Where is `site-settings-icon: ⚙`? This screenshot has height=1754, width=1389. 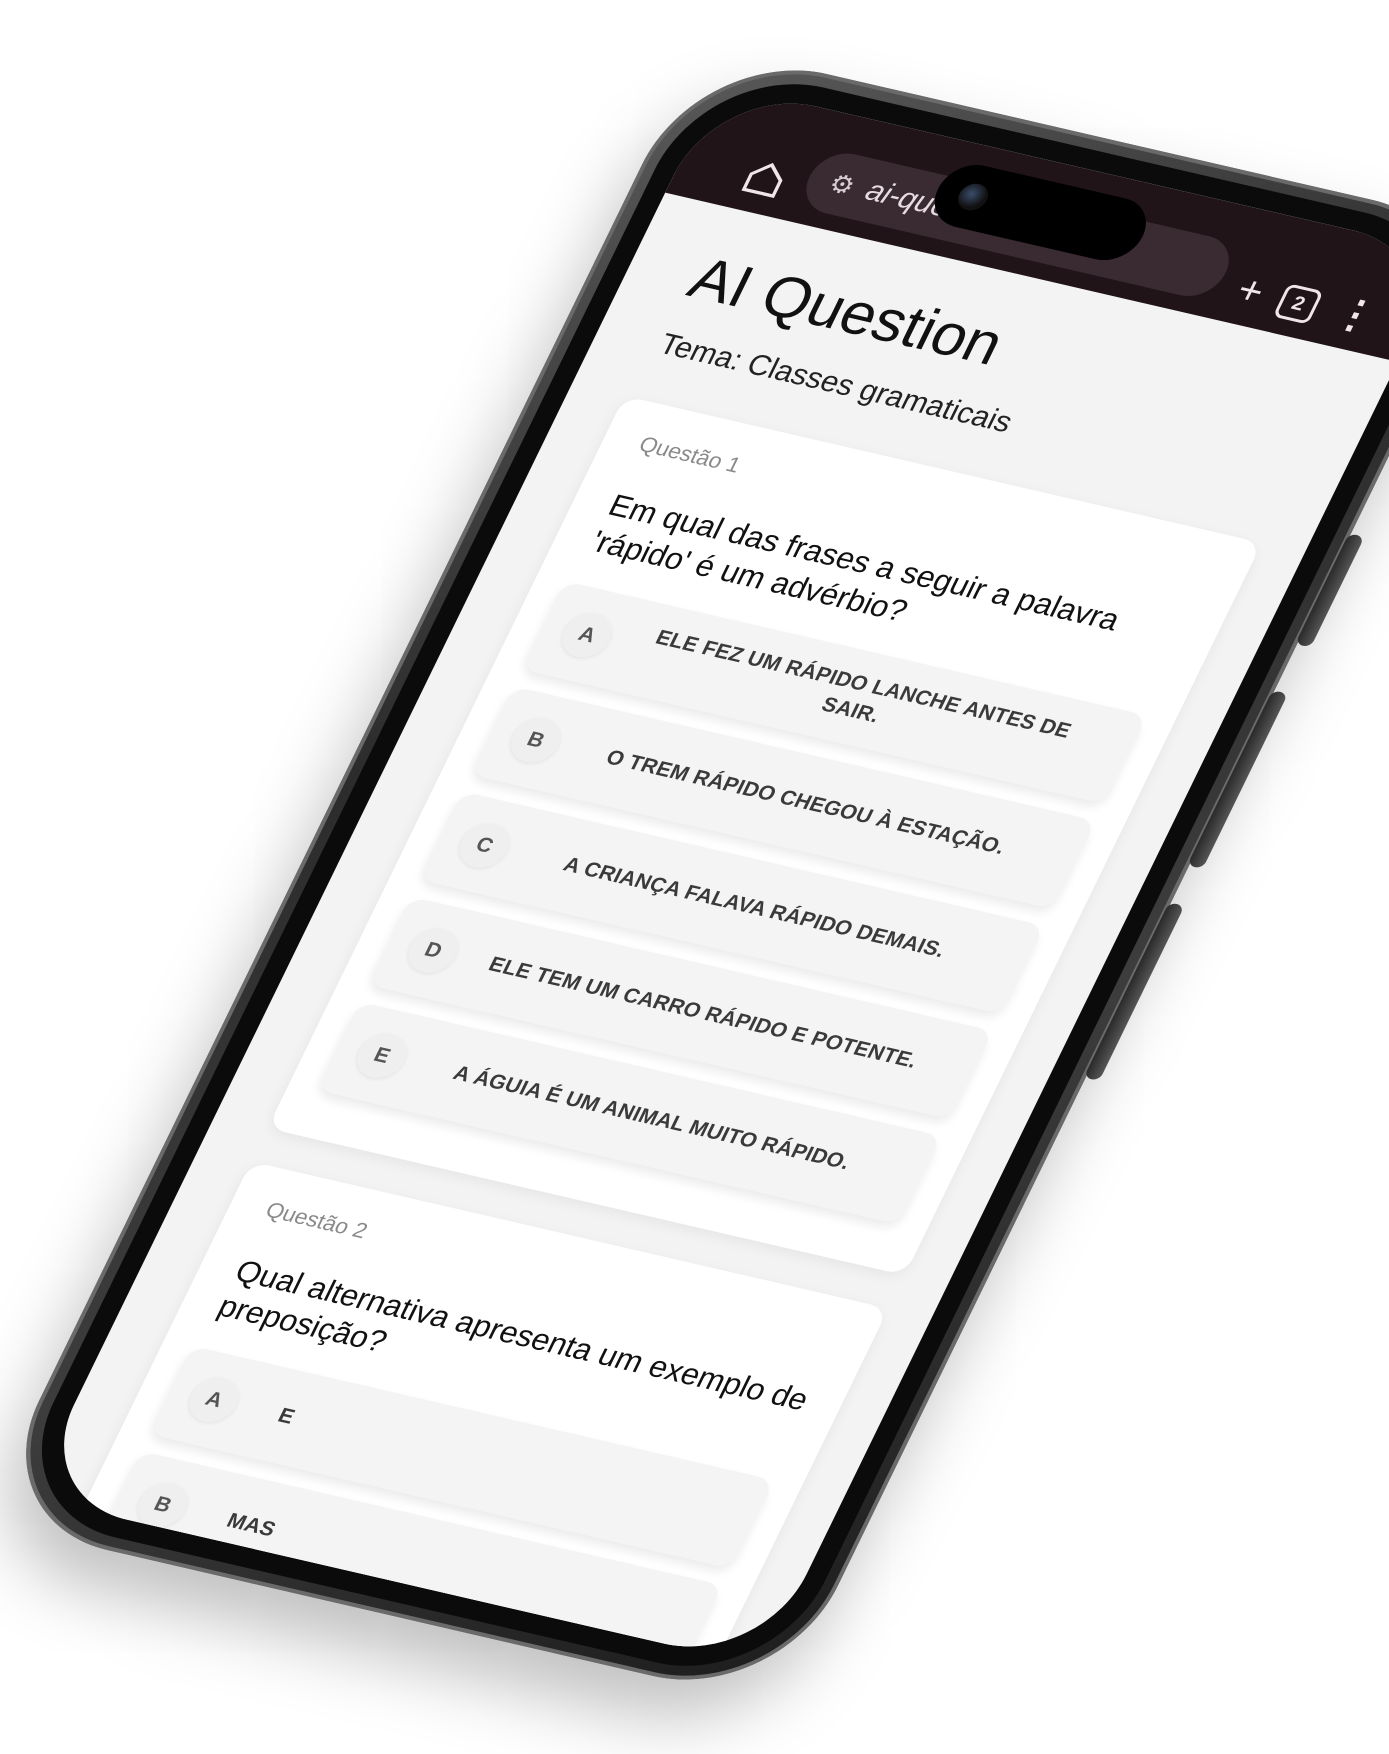 site-settings-icon: ⚙ is located at coordinates (842, 184).